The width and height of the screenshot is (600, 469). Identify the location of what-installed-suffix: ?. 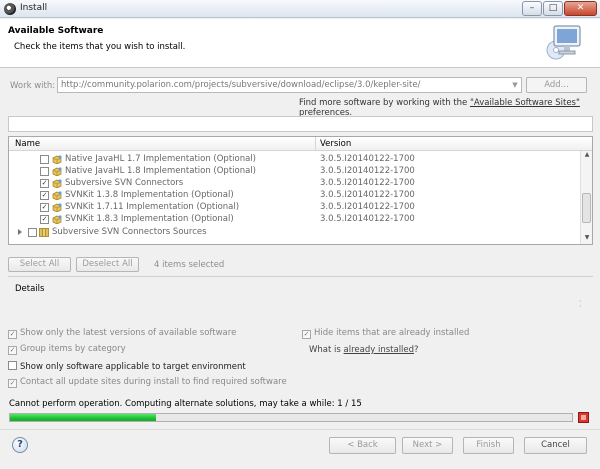
(416, 350).